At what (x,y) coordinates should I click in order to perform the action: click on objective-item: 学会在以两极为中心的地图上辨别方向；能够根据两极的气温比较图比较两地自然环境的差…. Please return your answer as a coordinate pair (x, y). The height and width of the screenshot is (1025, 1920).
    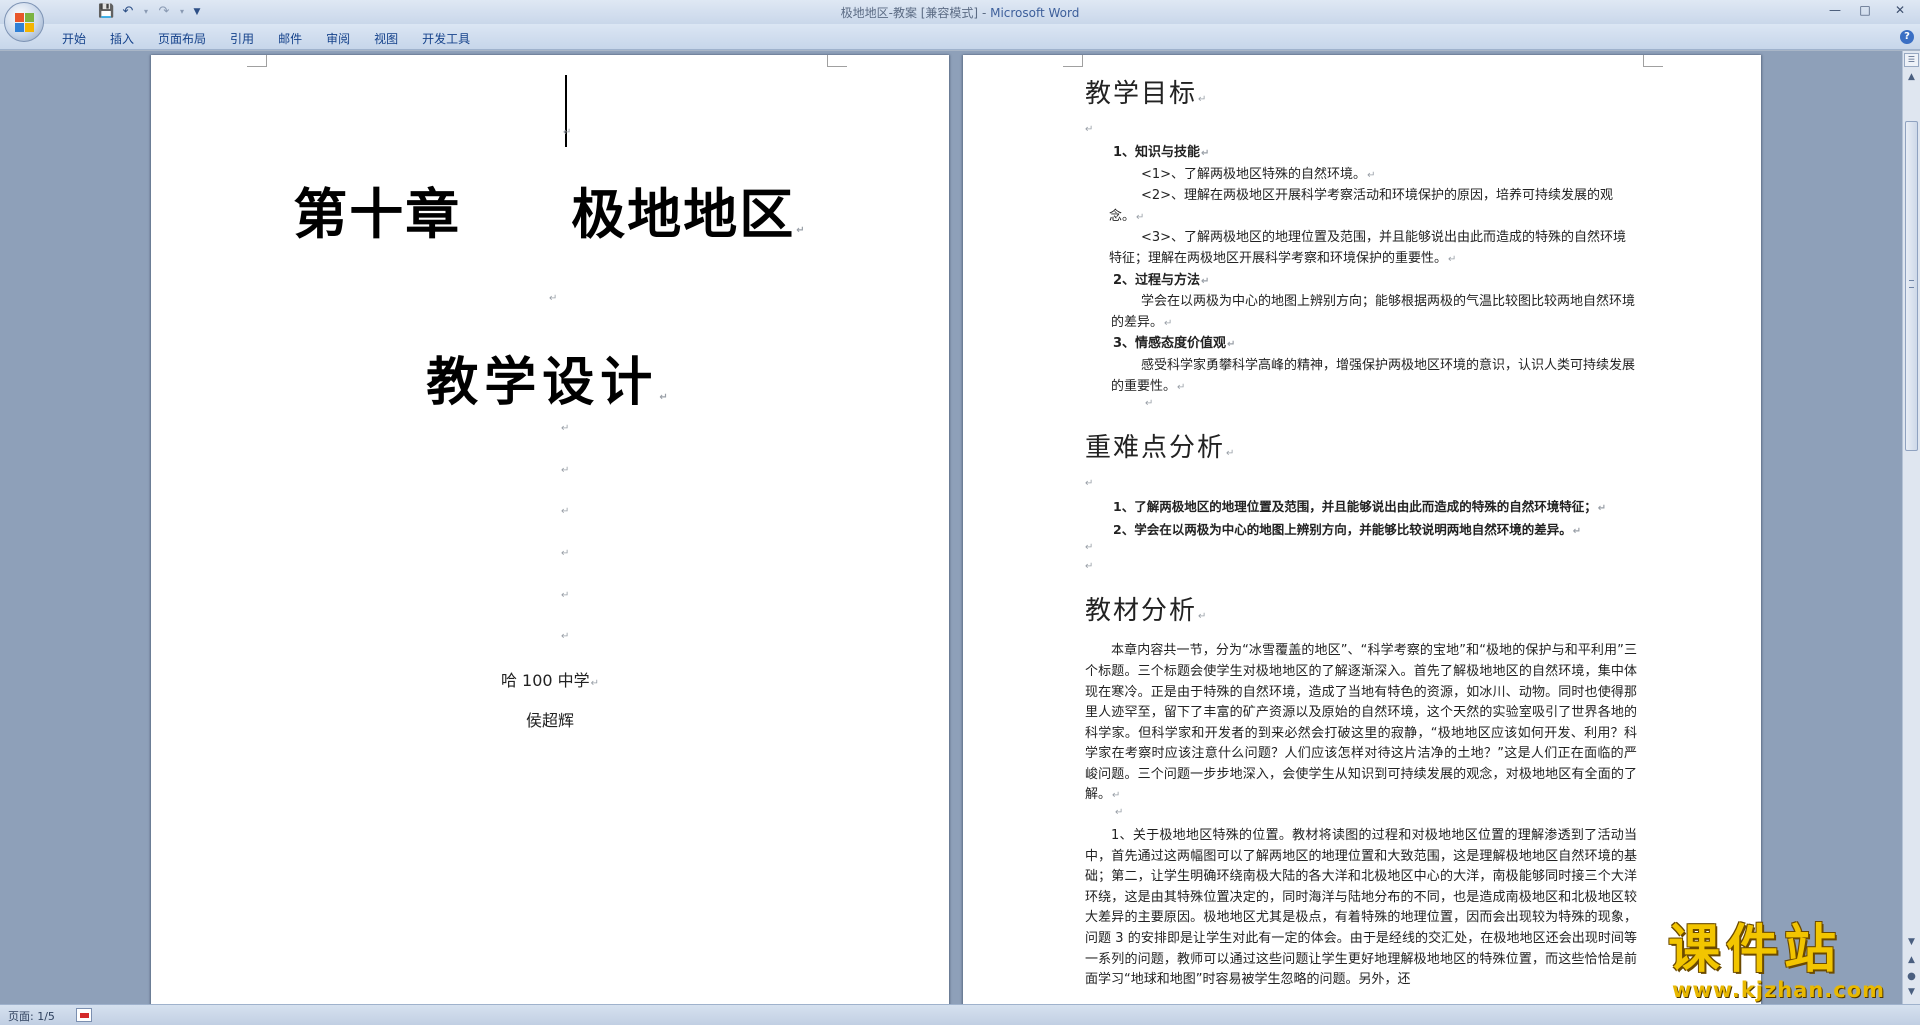
    Looking at the image, I should click on (1361, 313).